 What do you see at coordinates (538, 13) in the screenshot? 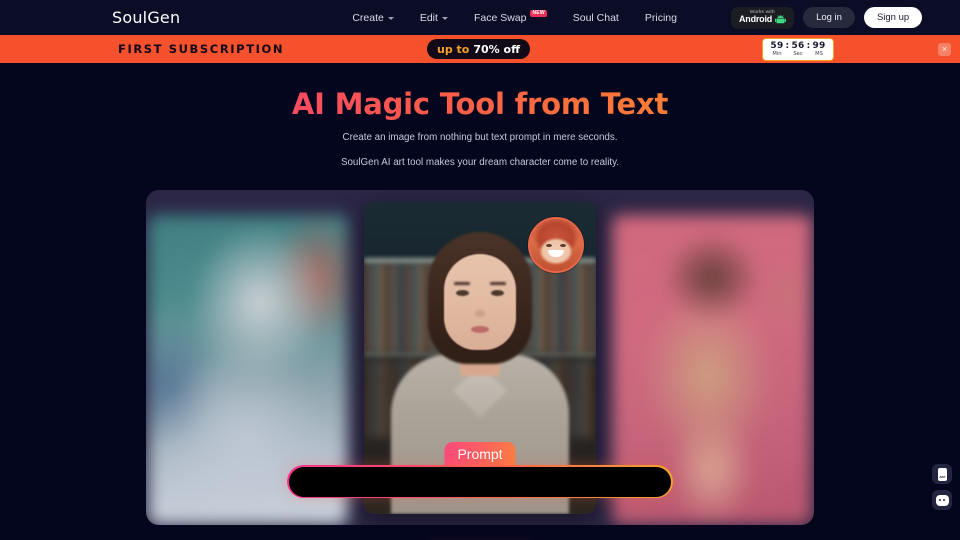
I see `new-badge: NEW` at bounding box center [538, 13].